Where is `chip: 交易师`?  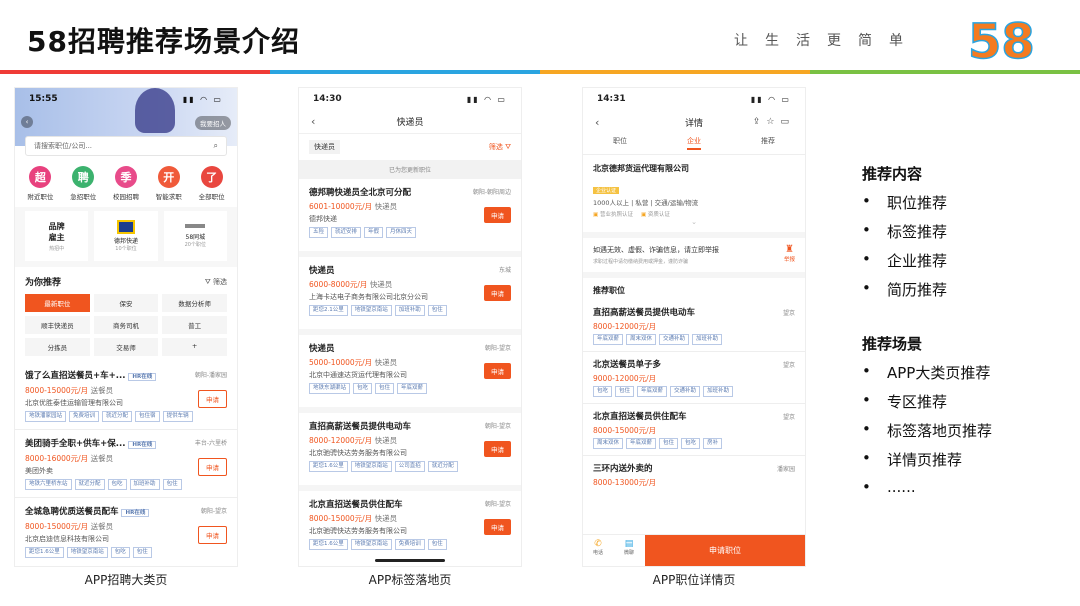 chip: 交易师 is located at coordinates (126, 347).